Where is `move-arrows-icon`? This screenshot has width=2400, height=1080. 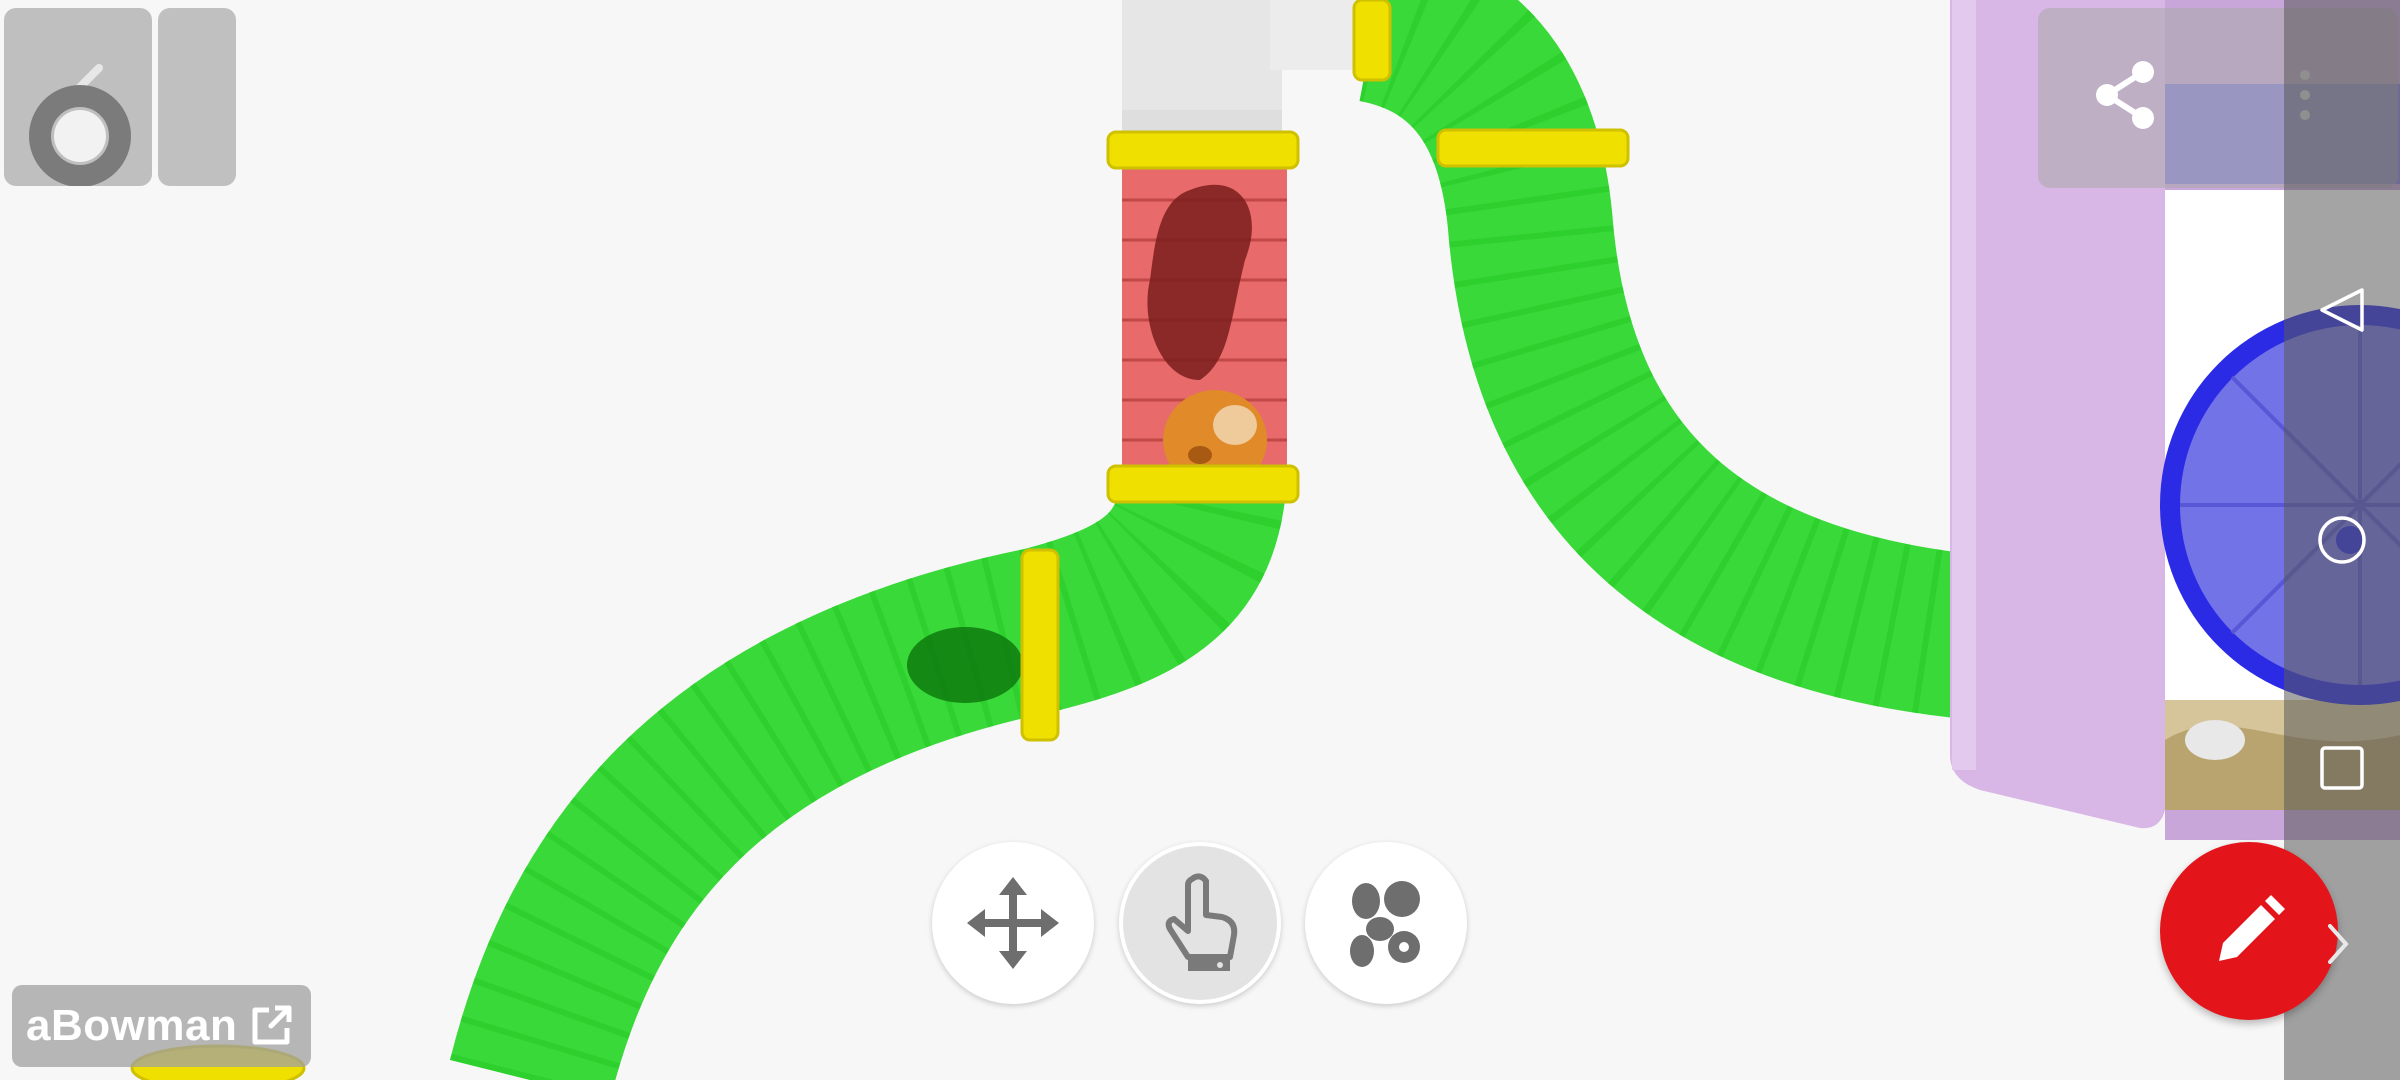
move-arrows-icon is located at coordinates (1013, 923).